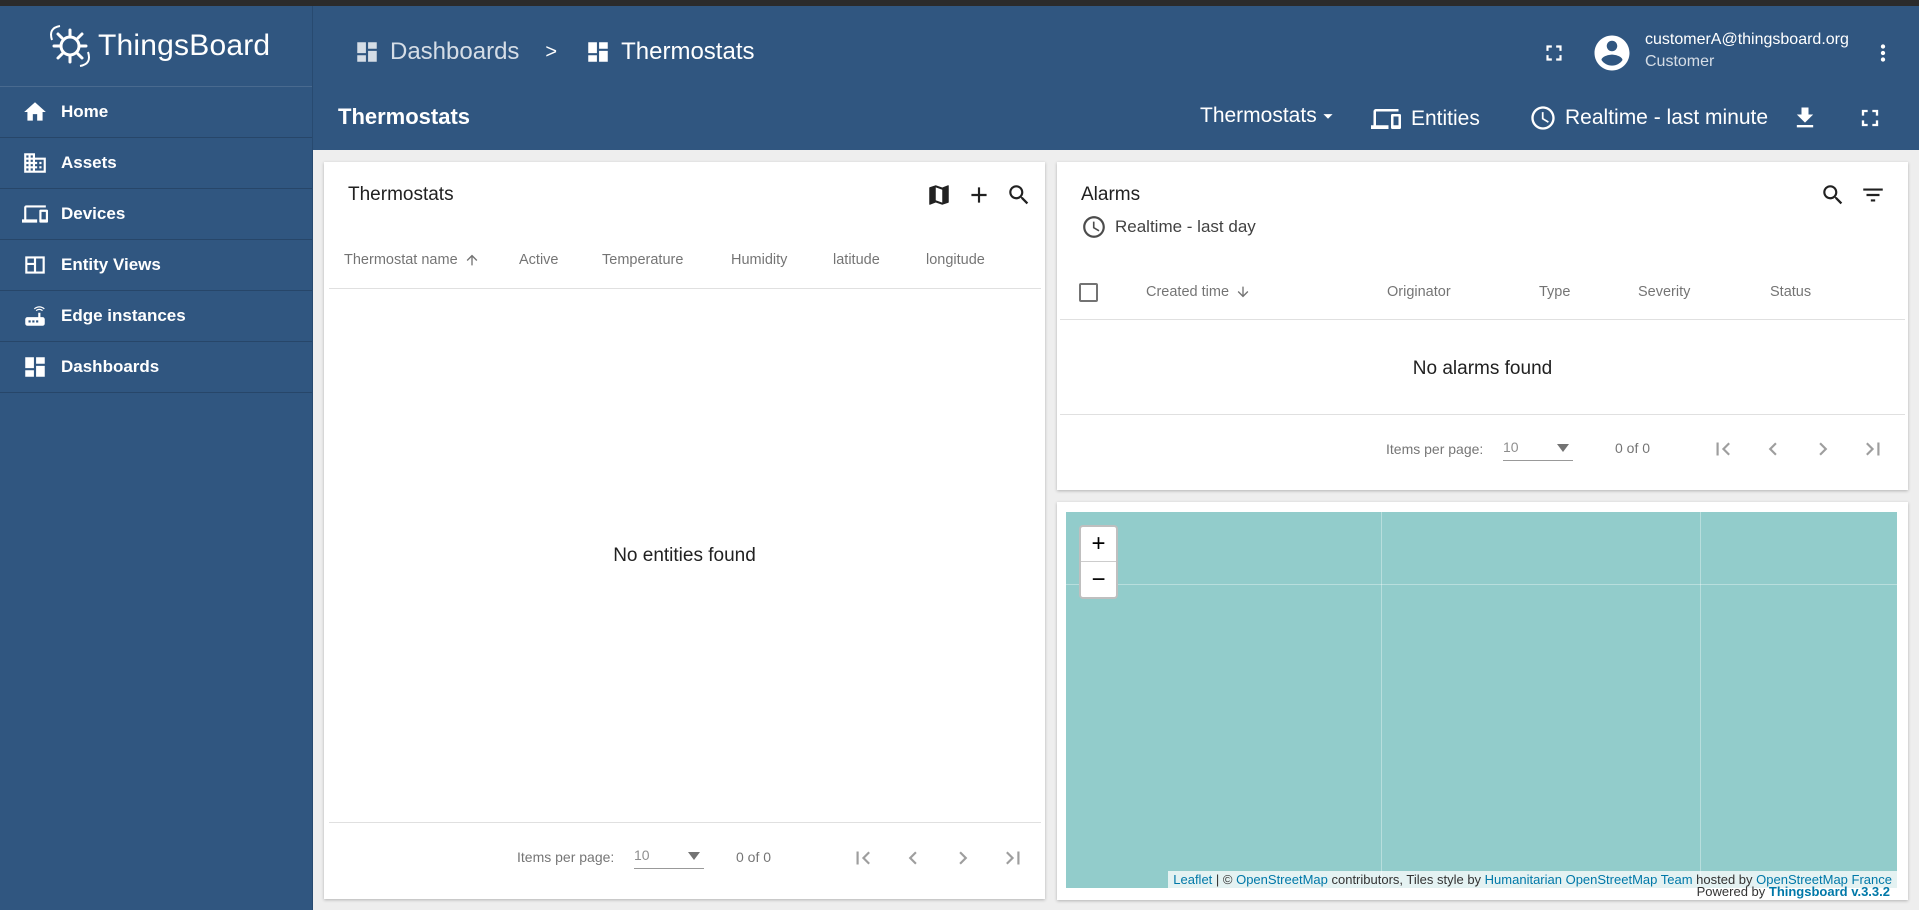 This screenshot has height=910, width=1919. I want to click on column-header-humidity: Humidity, so click(759, 260).